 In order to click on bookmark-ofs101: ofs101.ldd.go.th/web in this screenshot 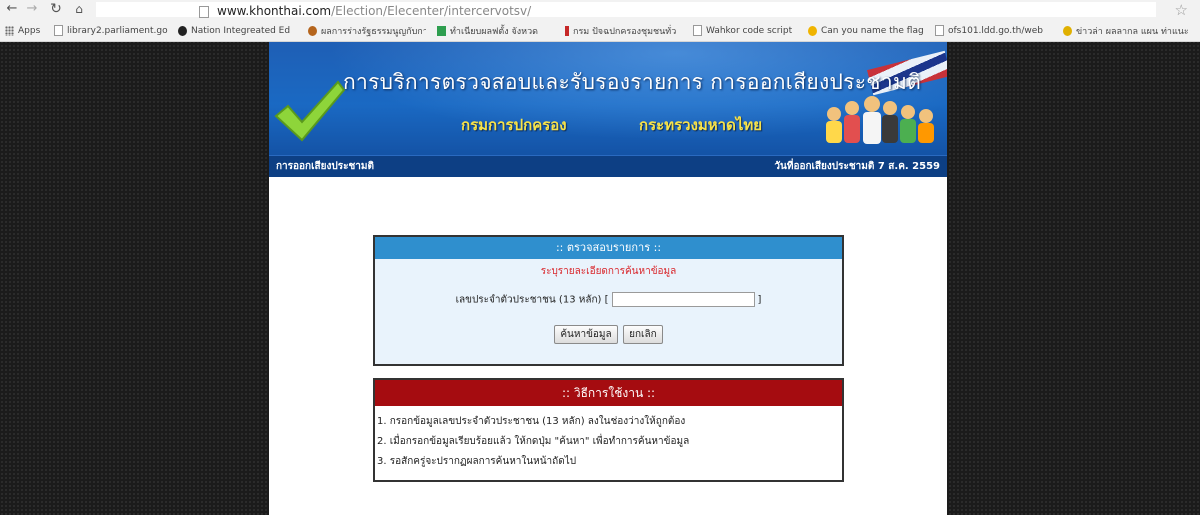, I will do `click(989, 30)`.